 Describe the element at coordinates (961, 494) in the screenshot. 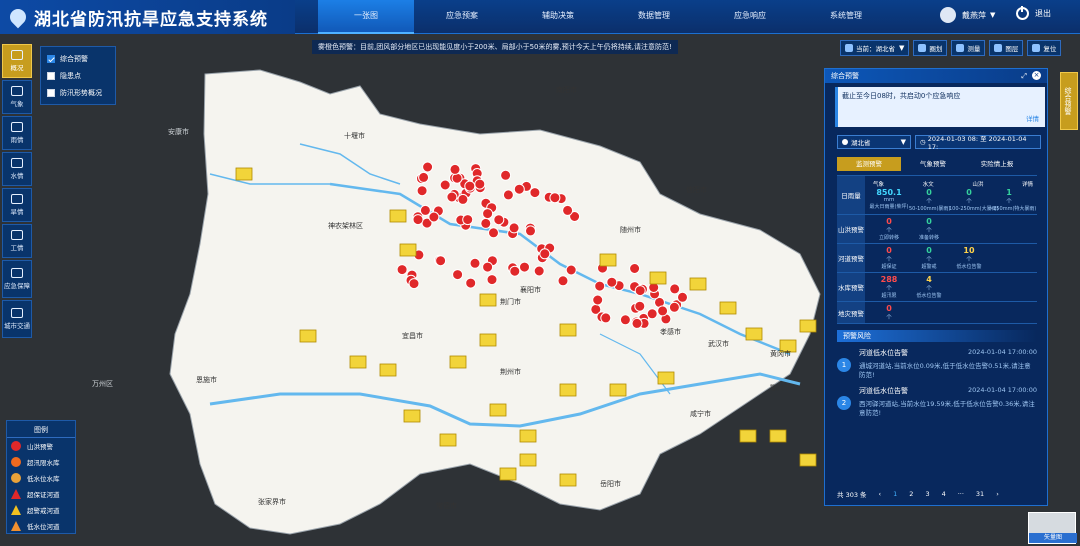

I see `page-ellipsis: ···` at that location.